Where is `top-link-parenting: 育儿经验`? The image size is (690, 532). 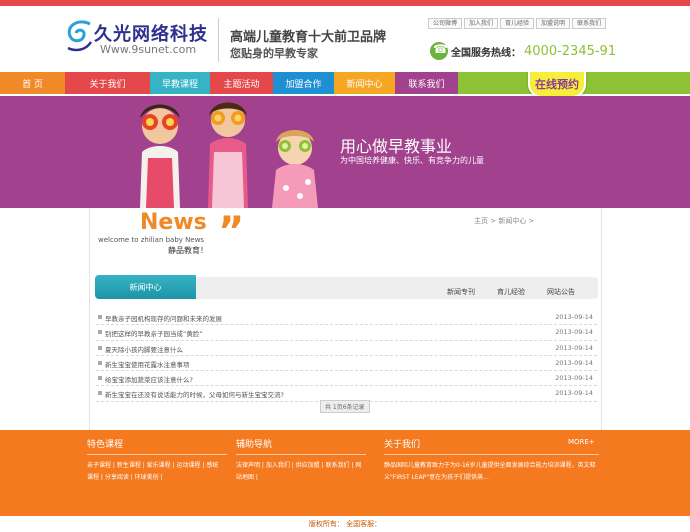 top-link-parenting: 育儿经验 is located at coordinates (517, 23).